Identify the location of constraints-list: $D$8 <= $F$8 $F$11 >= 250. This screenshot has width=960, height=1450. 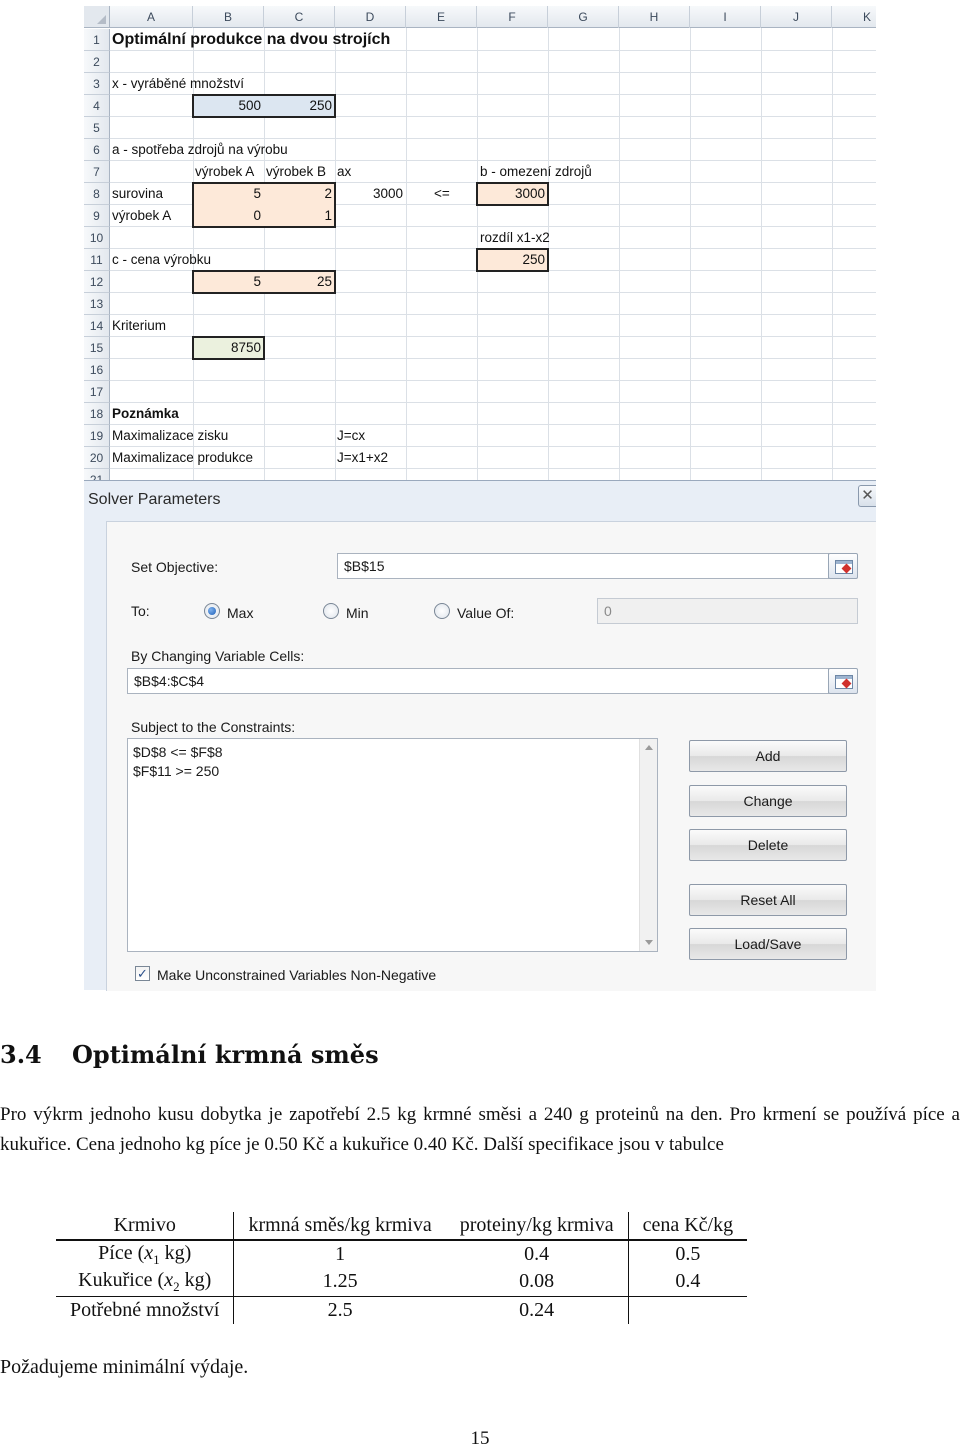
(392, 845).